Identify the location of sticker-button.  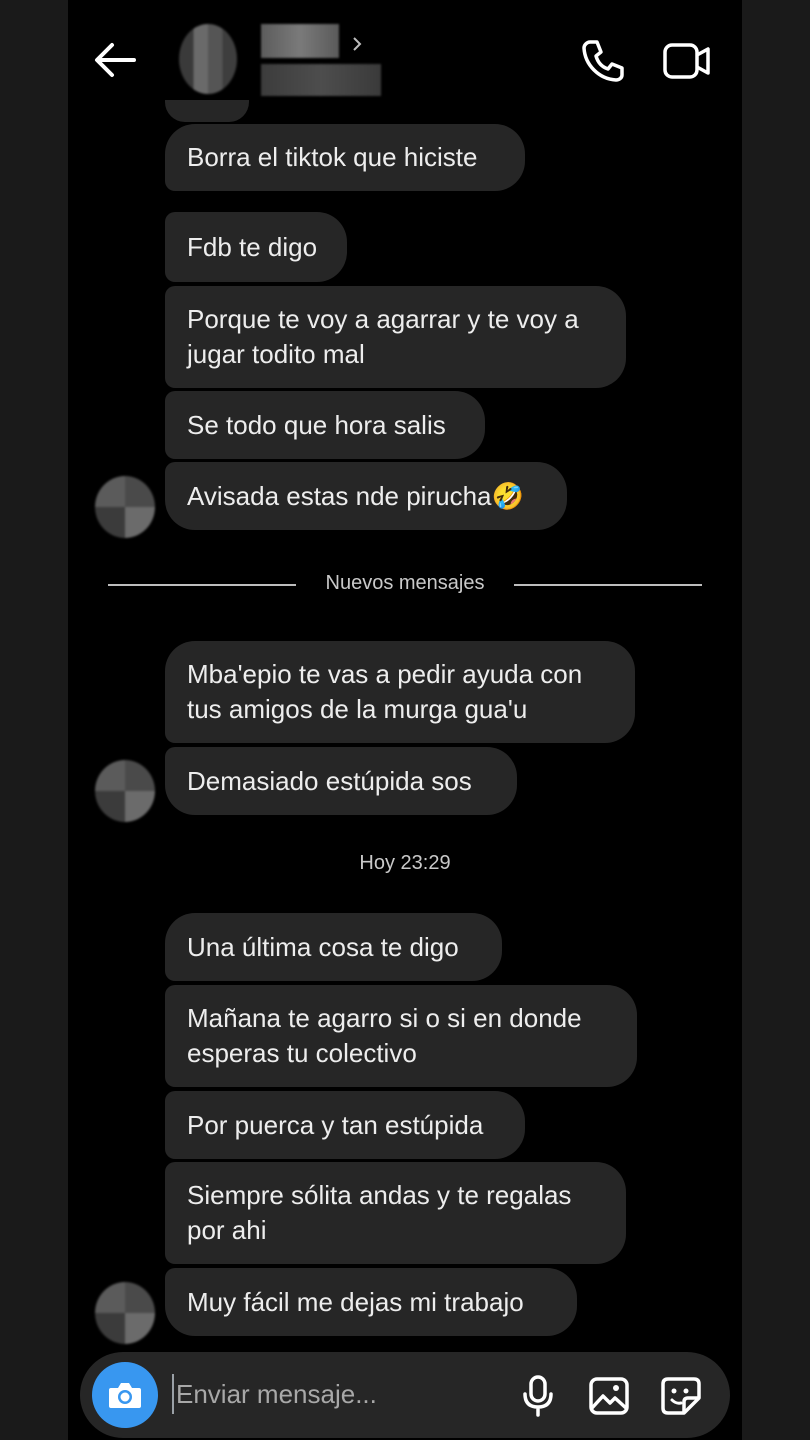
(681, 1396).